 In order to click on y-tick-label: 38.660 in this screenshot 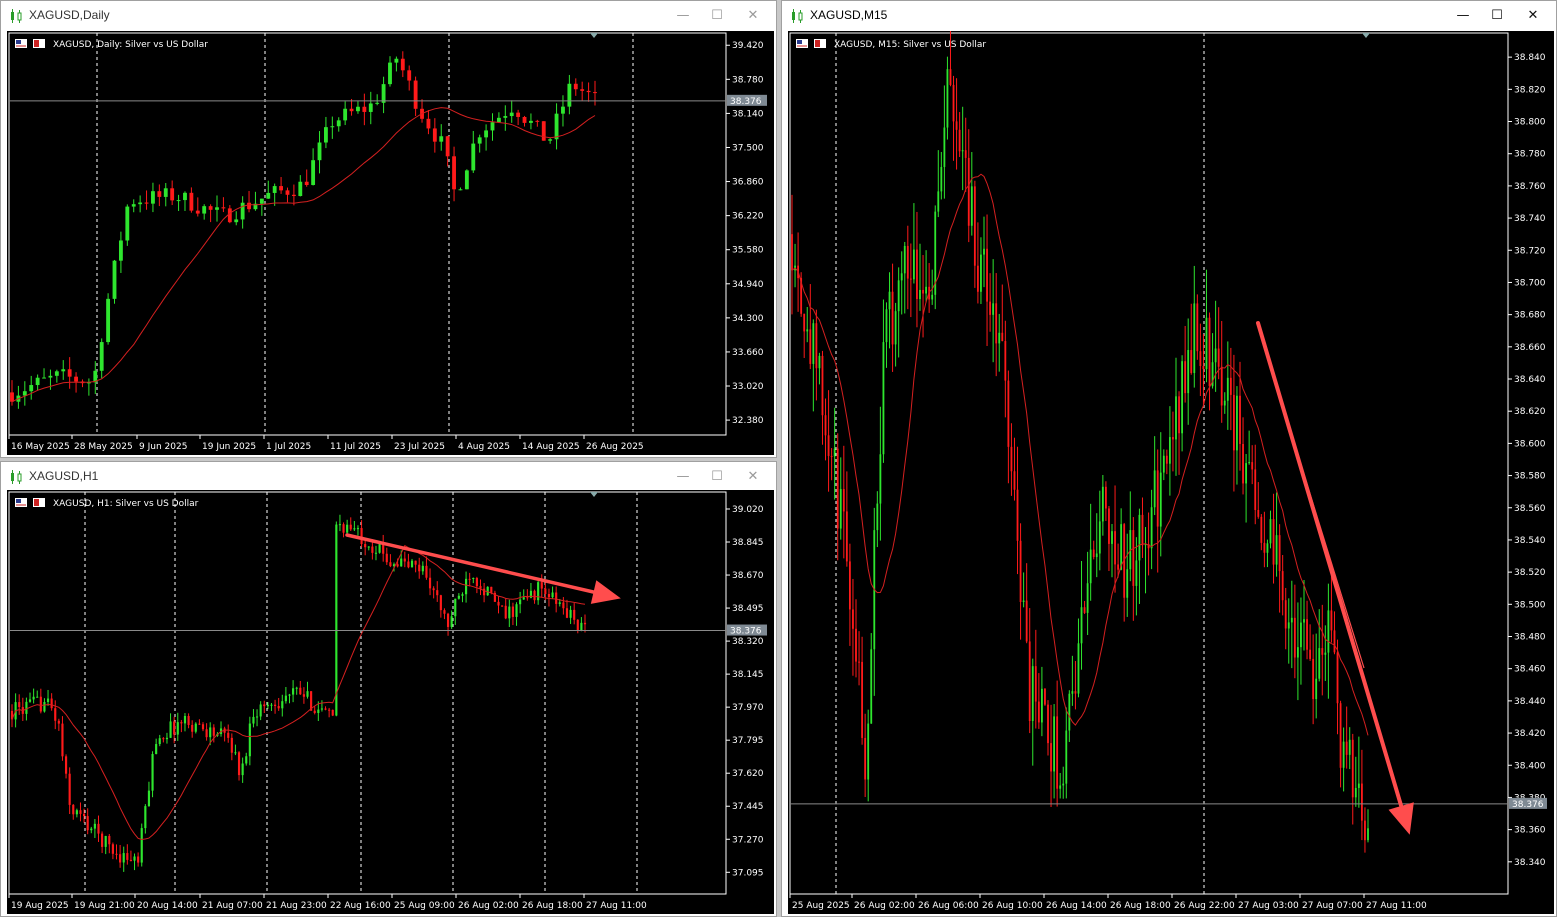, I will do `click(1530, 348)`.